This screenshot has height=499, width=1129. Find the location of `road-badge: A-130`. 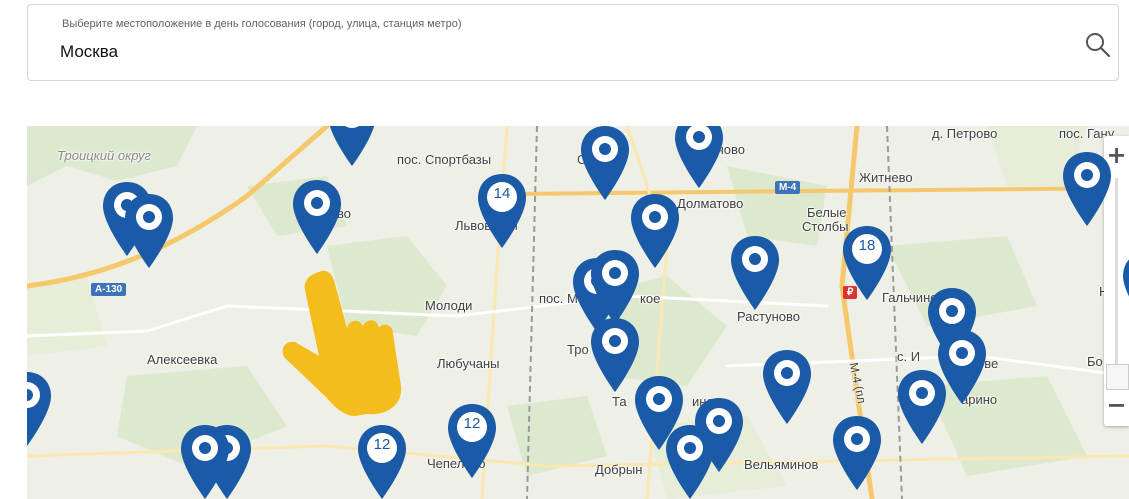

road-badge: A-130 is located at coordinates (109, 289).